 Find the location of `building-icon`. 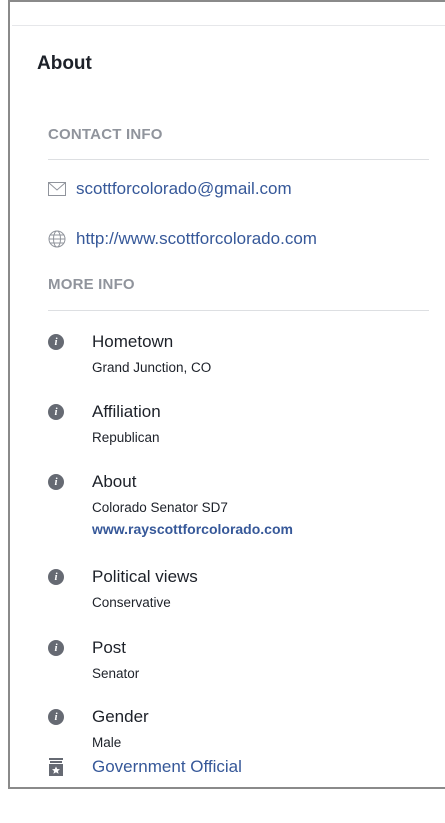

building-icon is located at coordinates (56, 767).